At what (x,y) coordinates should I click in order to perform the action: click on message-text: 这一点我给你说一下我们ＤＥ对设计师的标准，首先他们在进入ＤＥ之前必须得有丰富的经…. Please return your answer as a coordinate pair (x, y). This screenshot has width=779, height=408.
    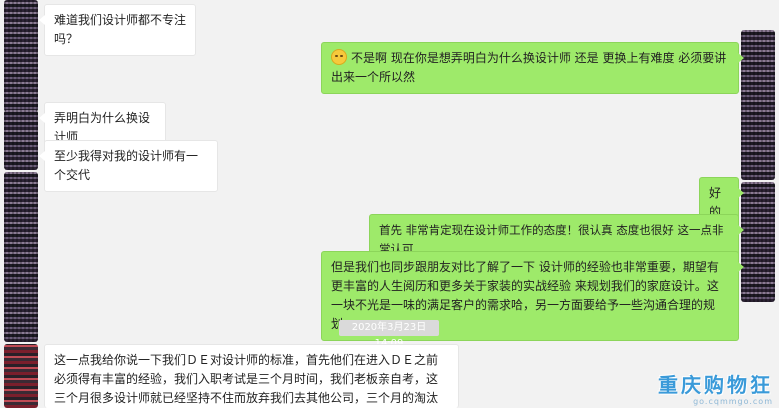
    Looking at the image, I should click on (246, 379).